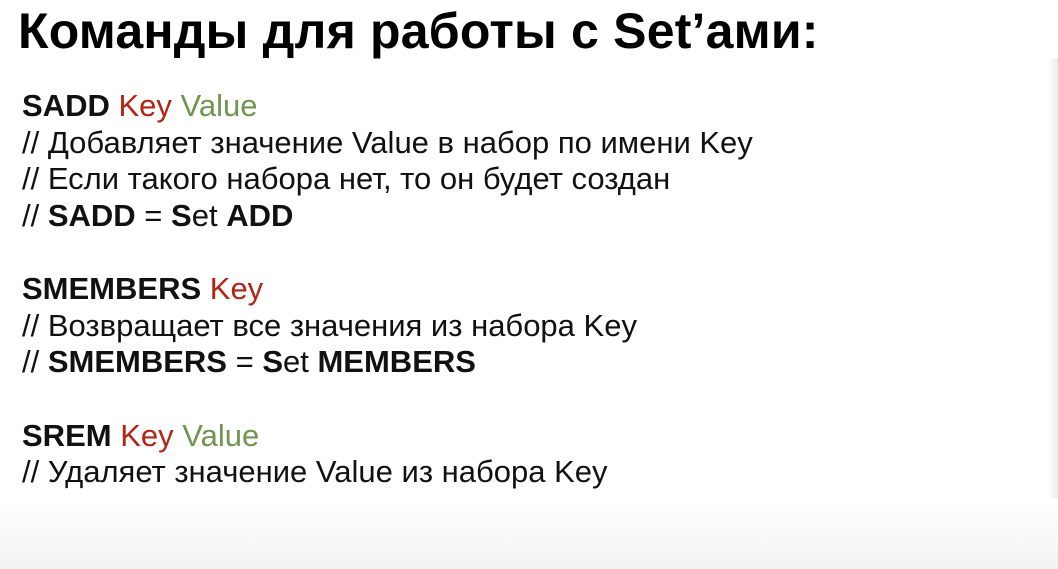  Describe the element at coordinates (145, 105) in the screenshot. I see `sadd-key-arg: Key` at that location.